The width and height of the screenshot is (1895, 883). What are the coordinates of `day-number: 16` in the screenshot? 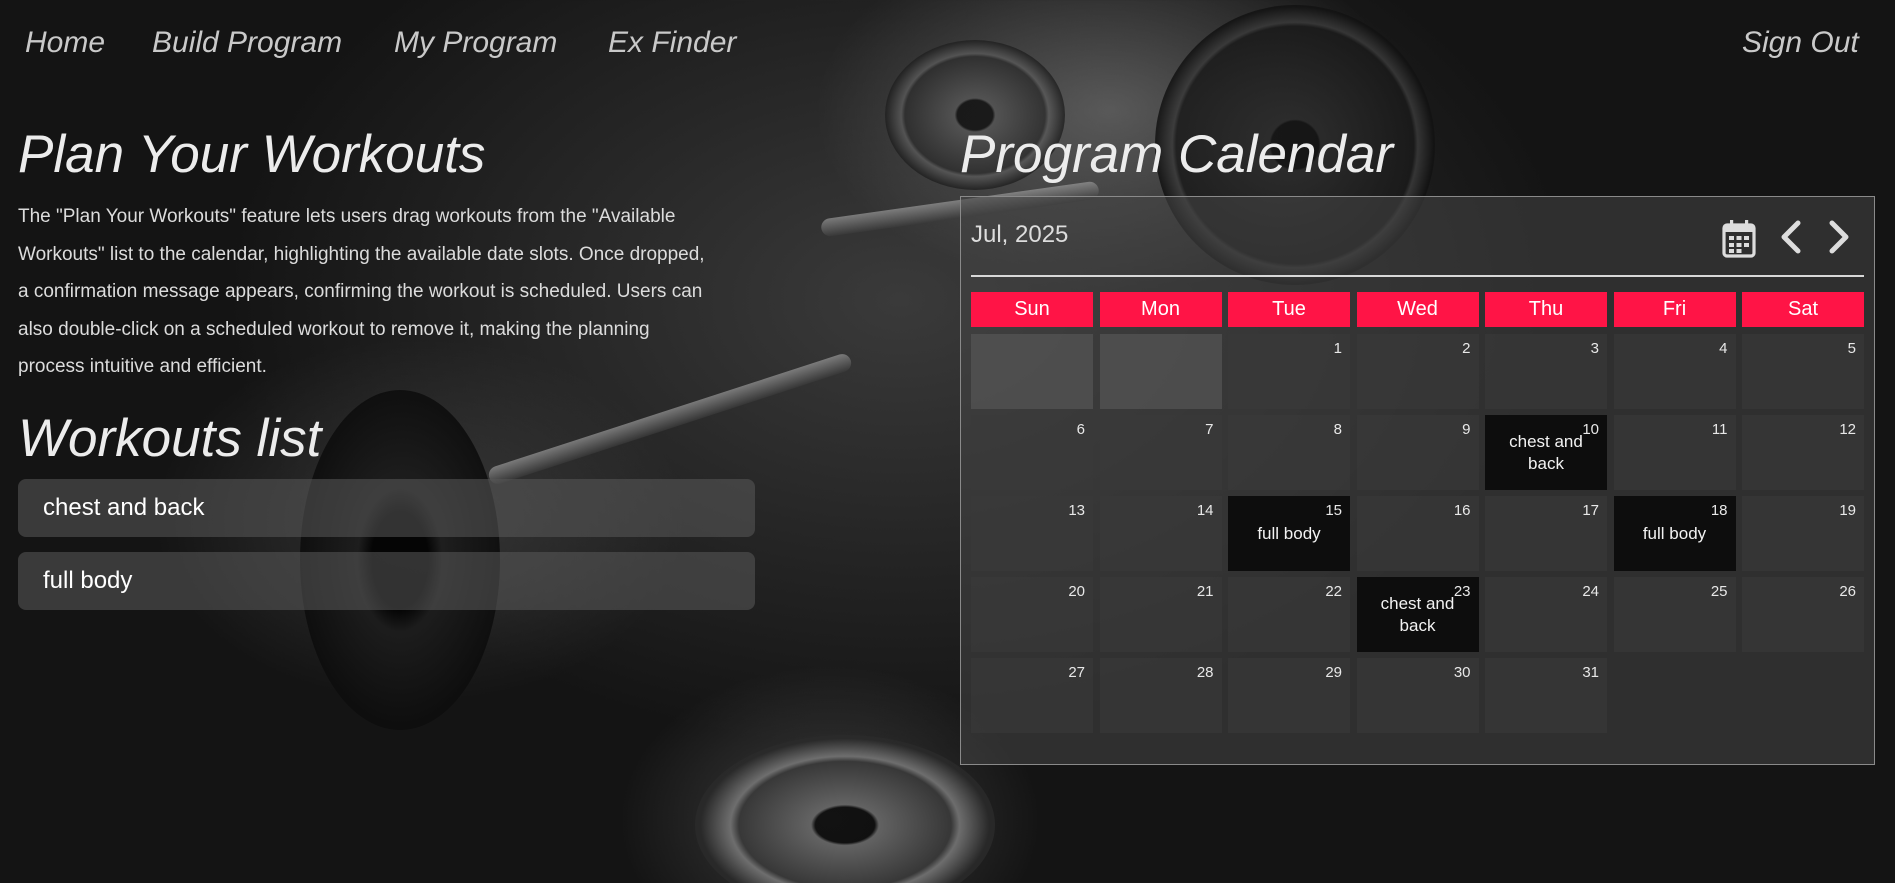 It's located at (1462, 510).